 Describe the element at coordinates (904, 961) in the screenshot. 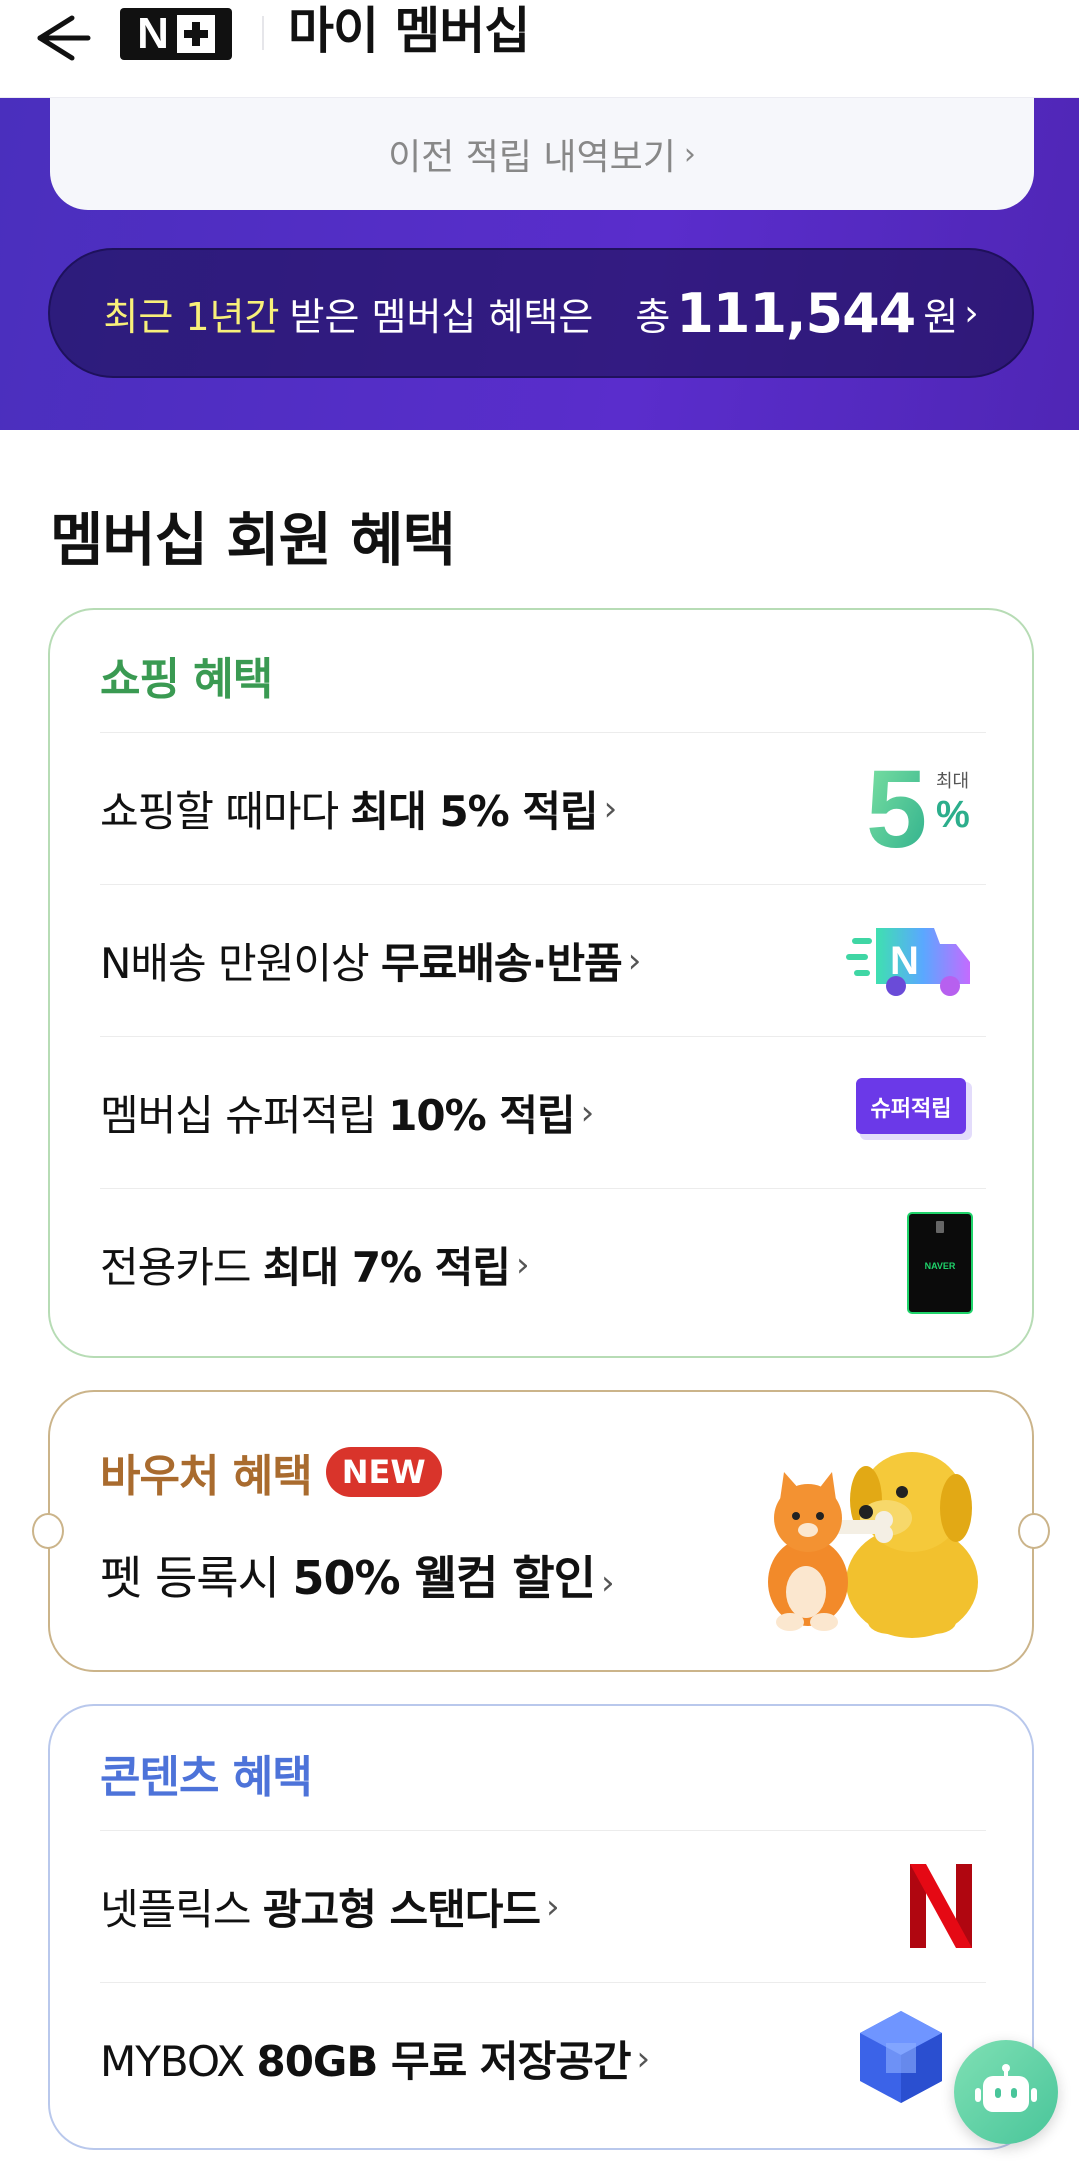

I see `svg-text: N` at that location.